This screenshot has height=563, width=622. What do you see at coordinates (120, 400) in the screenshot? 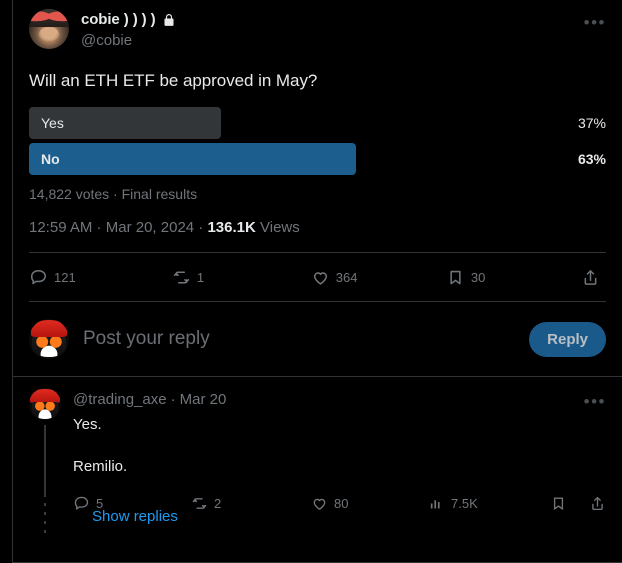
I see `reply-handle: @trading_axe` at bounding box center [120, 400].